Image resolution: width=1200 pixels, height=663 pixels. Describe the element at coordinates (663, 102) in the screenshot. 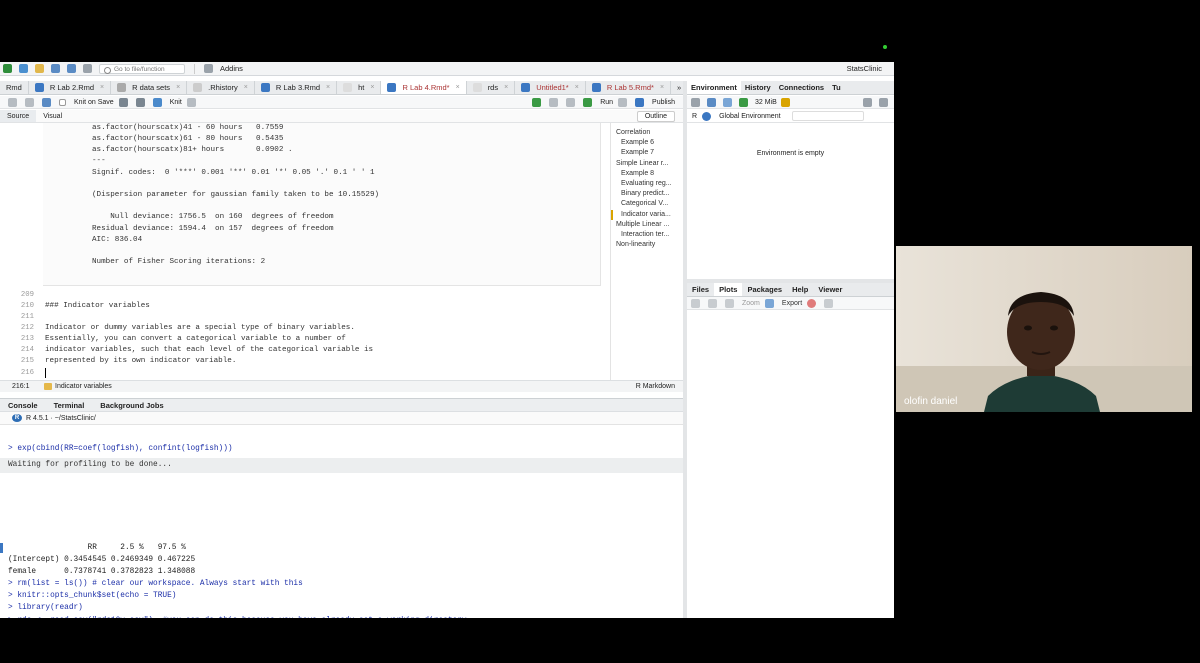

I see `publish-button: Publish` at that location.